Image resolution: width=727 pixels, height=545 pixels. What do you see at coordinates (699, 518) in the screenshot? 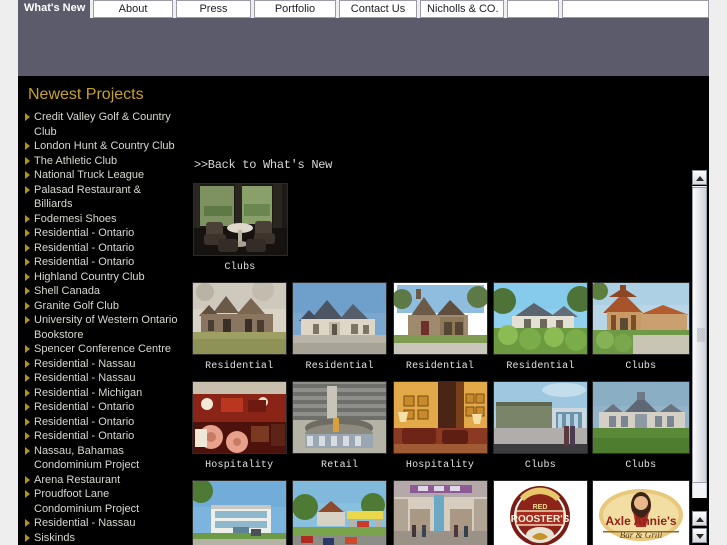
I see `scroll-up-button-secondary` at bounding box center [699, 518].